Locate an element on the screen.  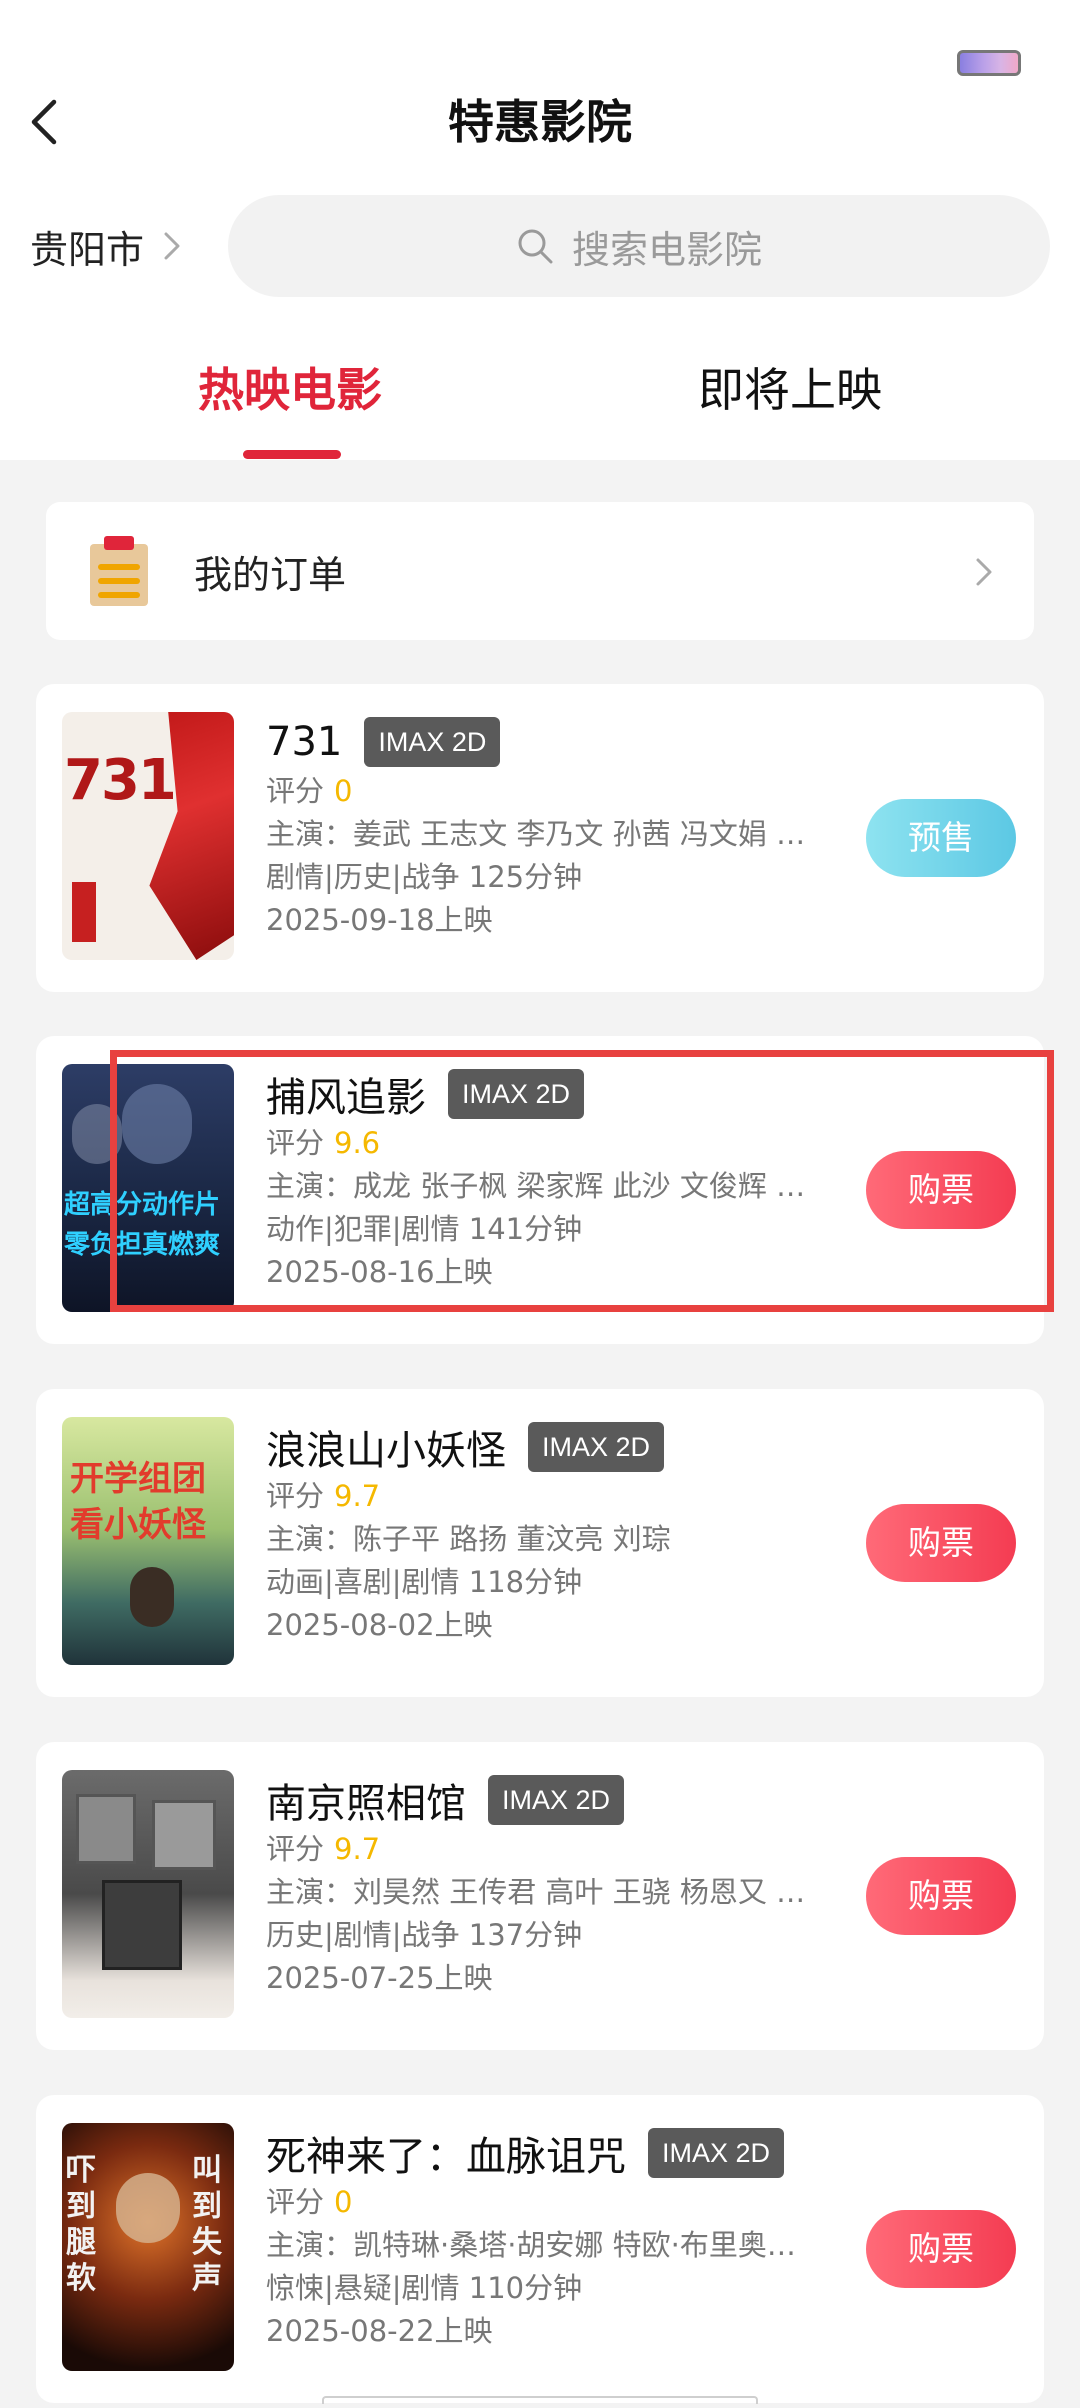
genre-duration: 剧情|历史|战争 125分钟 is located at coordinates (424, 877).